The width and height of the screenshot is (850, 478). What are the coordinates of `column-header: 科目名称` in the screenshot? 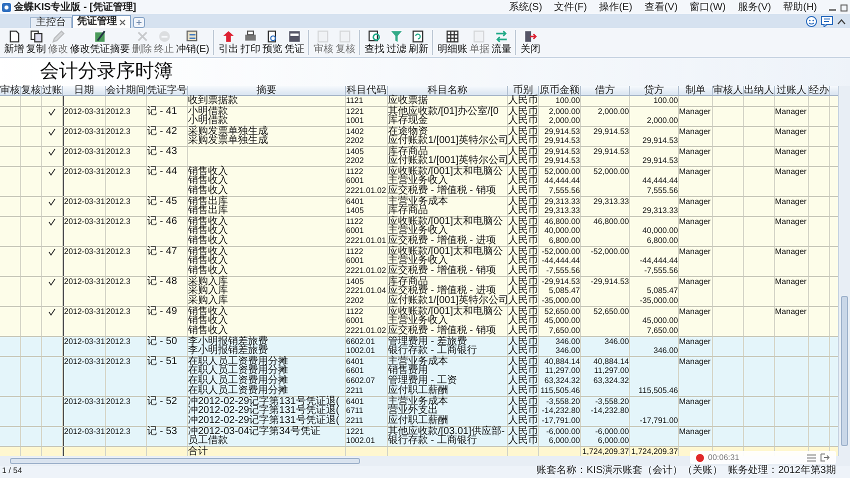 It's located at (448, 90).